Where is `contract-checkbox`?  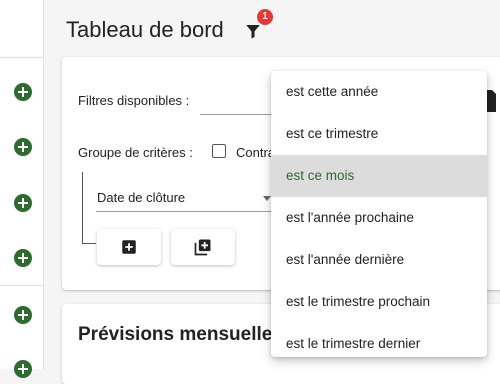
contract-checkbox is located at coordinates (219, 151).